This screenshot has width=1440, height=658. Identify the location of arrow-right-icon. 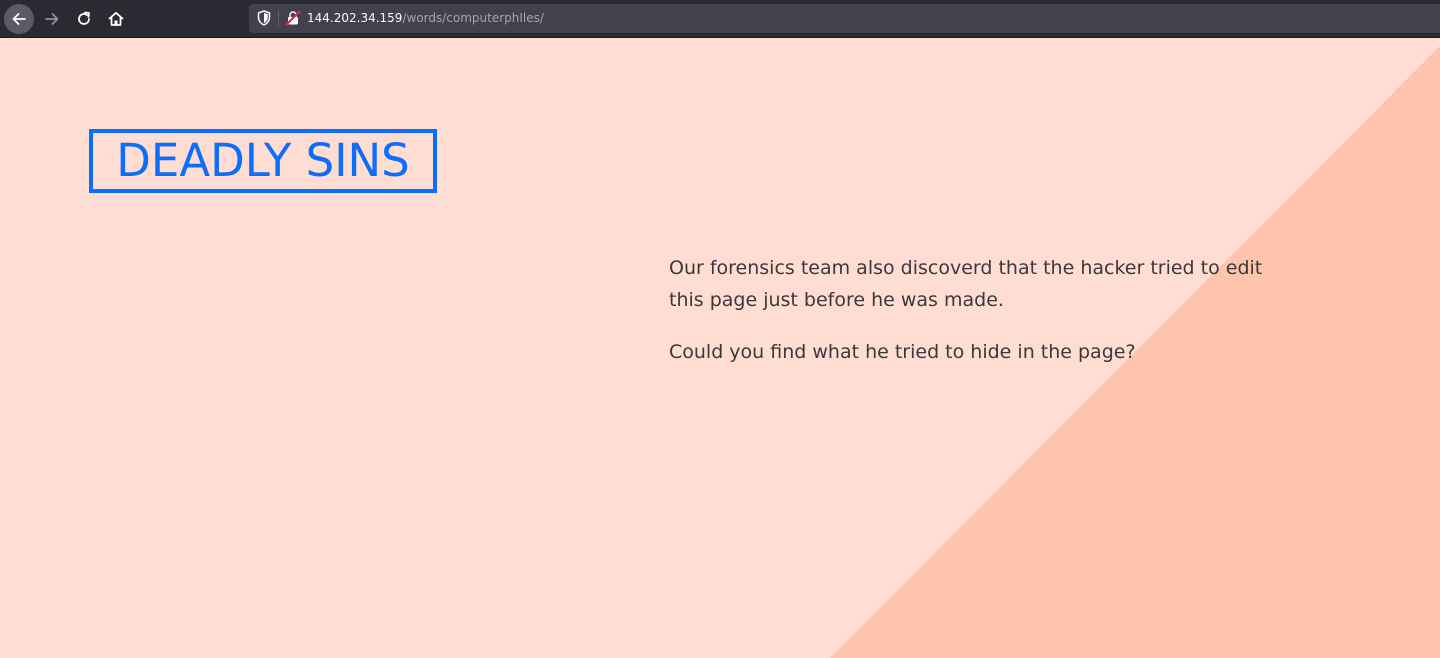
(52, 19).